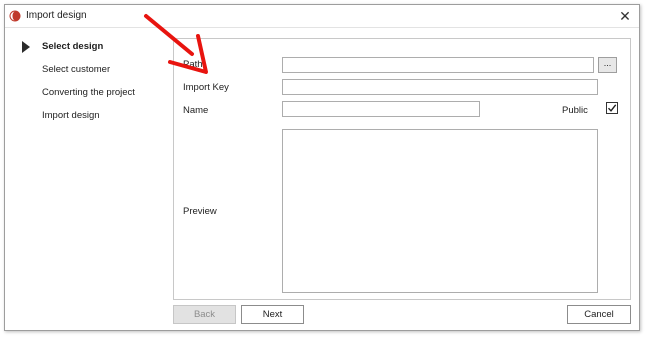  What do you see at coordinates (575, 110) in the screenshot?
I see `public-label: Public` at bounding box center [575, 110].